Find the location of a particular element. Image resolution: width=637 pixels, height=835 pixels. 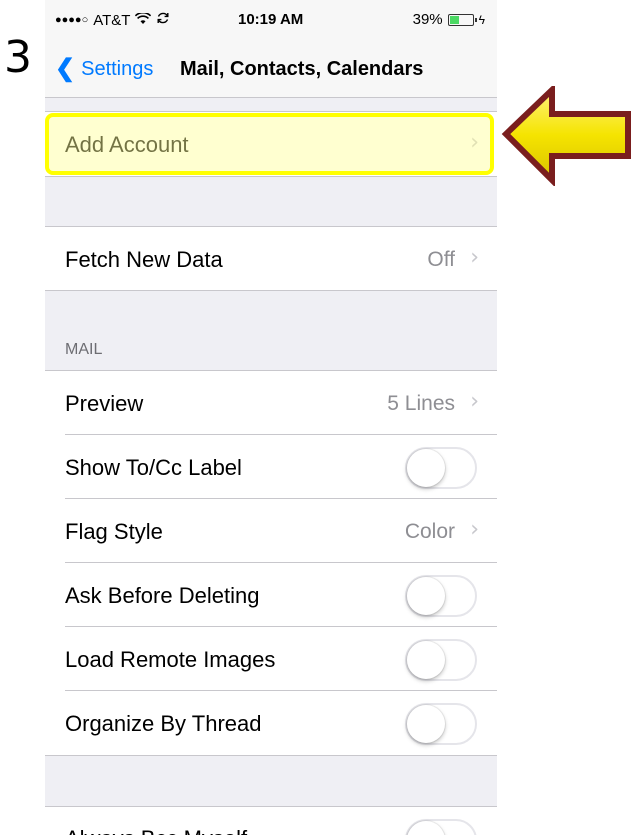

organize-by-thread-label: Organize By Thread is located at coordinates (163, 723).